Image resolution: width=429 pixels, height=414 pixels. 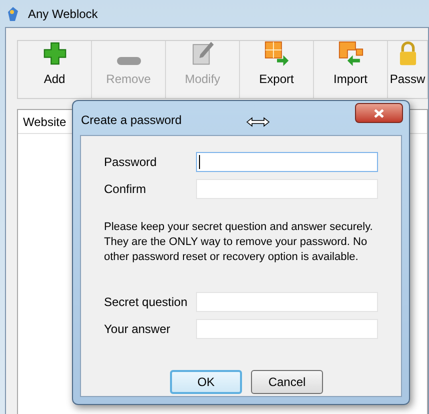 I want to click on field-label: Your answer, so click(x=138, y=329).